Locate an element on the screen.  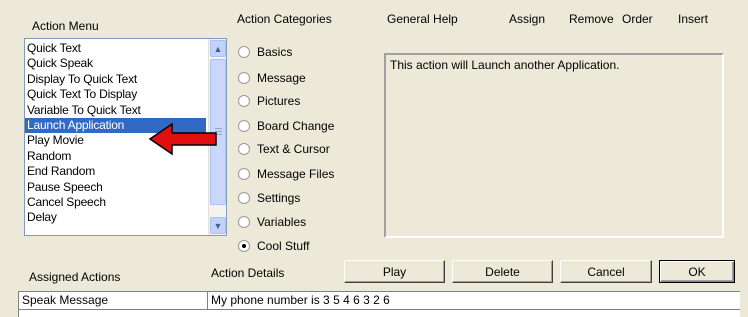
chevron-down-icon: ▼ is located at coordinates (218, 225).